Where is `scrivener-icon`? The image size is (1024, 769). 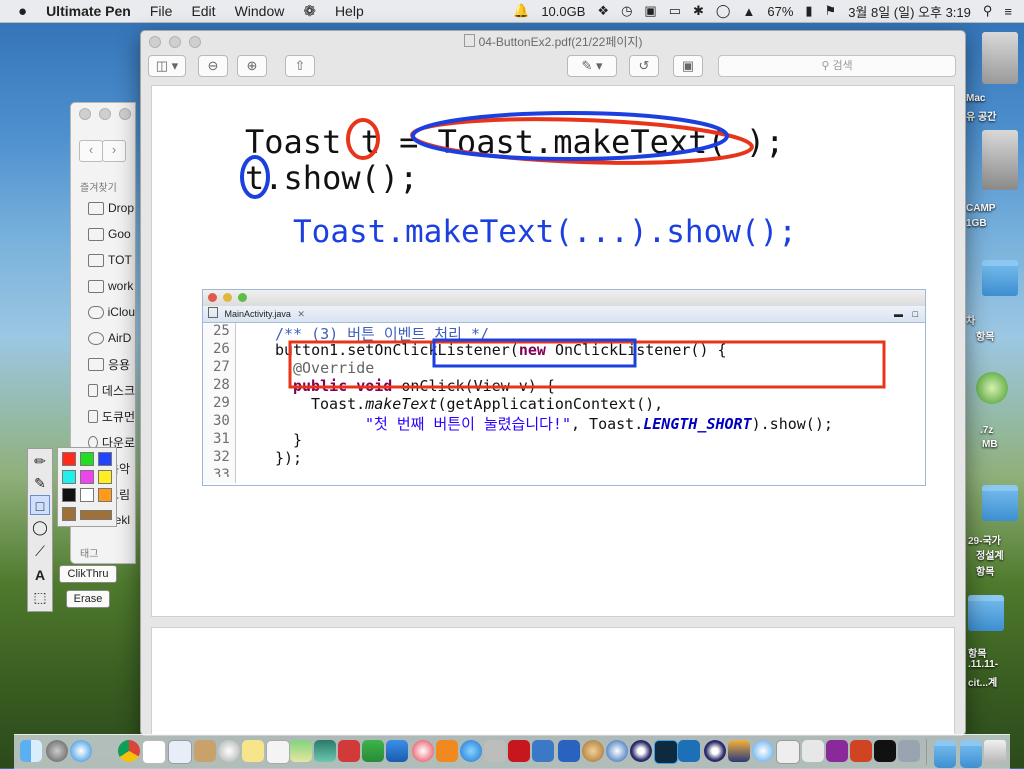
scrivener-icon is located at coordinates (689, 751).